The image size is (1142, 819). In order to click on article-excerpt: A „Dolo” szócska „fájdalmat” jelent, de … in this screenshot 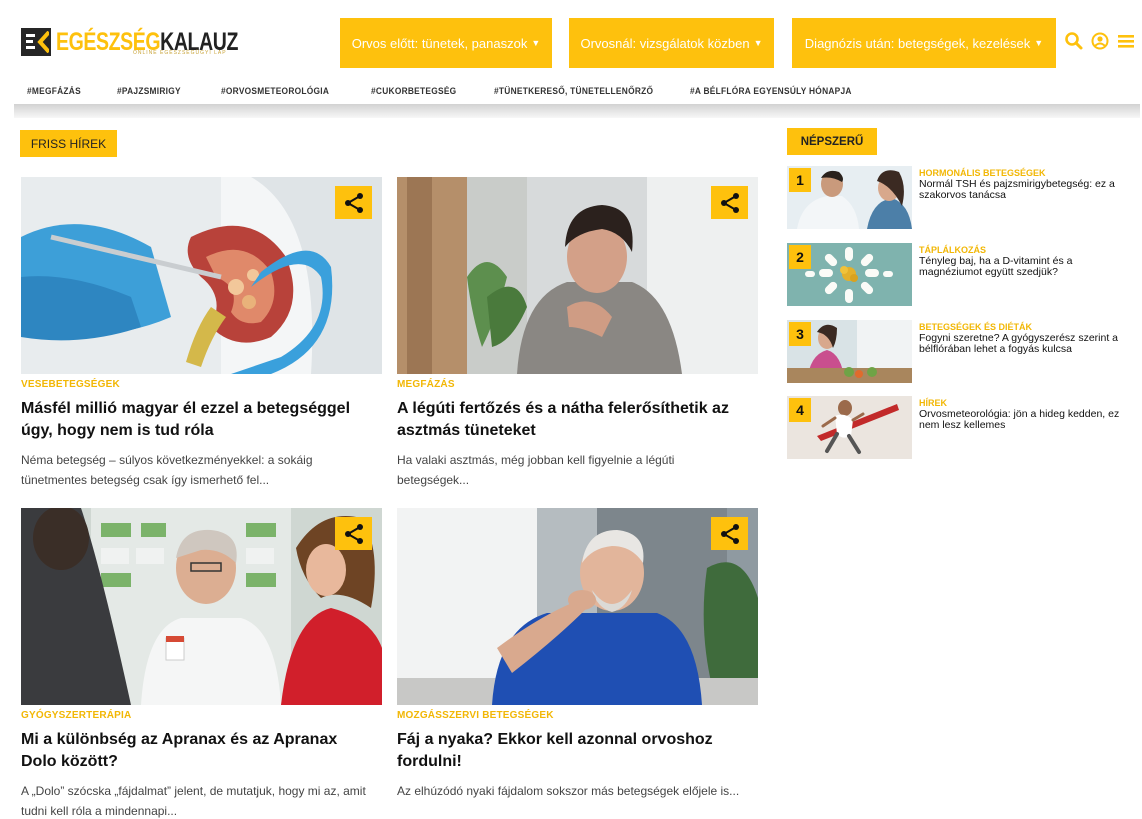, I will do `click(193, 801)`.